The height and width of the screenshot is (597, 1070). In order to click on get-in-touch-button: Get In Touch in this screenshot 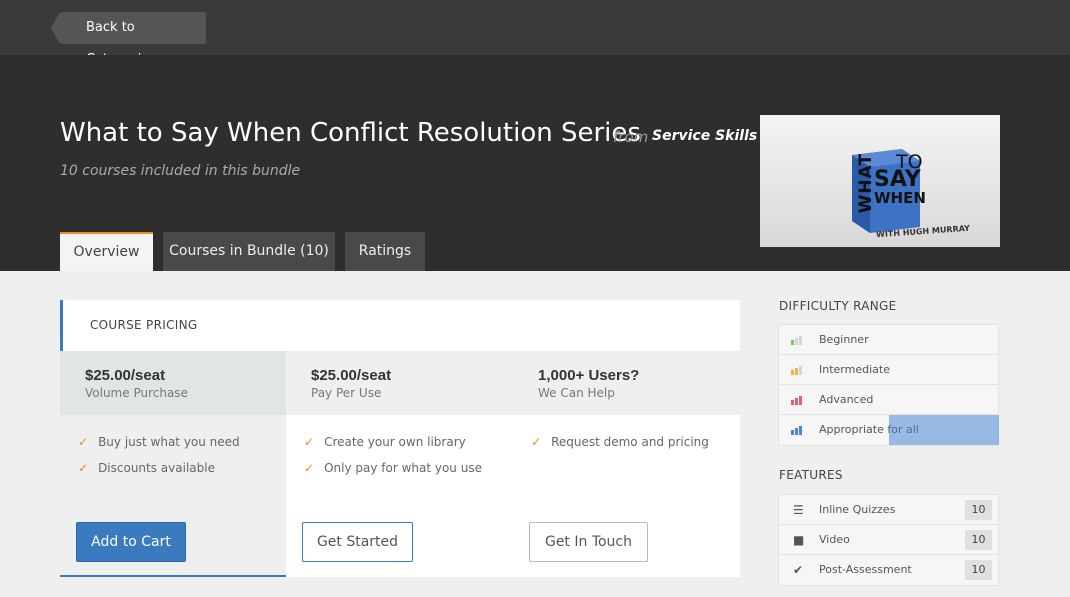, I will do `click(588, 542)`.